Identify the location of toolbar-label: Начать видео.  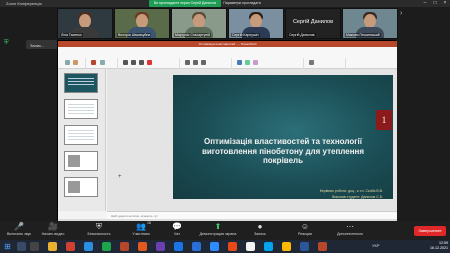
(53, 234).